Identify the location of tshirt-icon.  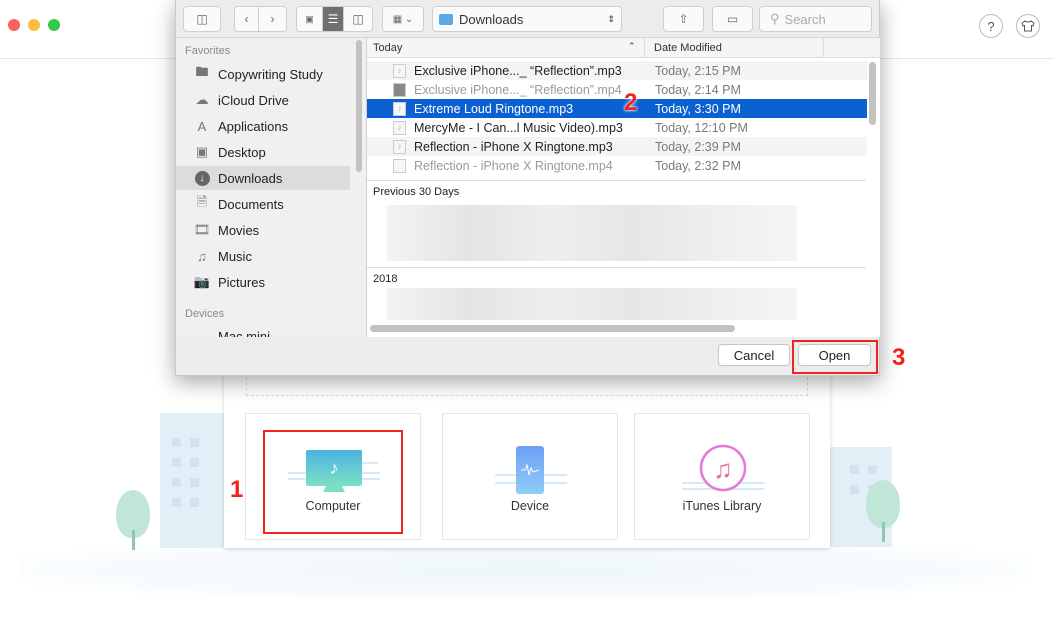
(1028, 26).